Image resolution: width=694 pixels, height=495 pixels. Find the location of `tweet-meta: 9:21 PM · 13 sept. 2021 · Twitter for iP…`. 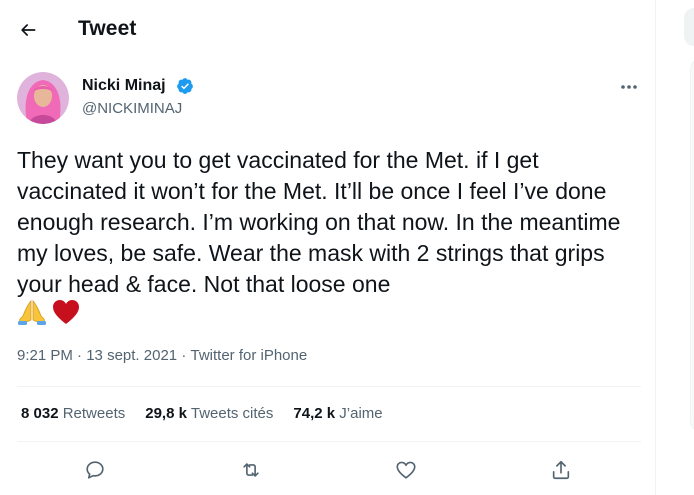

tweet-meta: 9:21 PM · 13 sept. 2021 · Twitter for iP… is located at coordinates (162, 355).